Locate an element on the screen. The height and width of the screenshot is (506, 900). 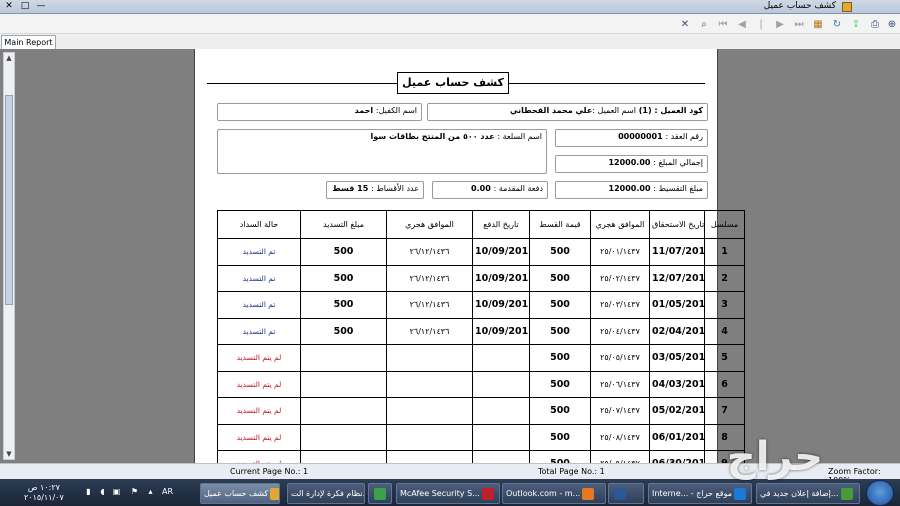
installments-unit: قسط is located at coordinates (343, 188).